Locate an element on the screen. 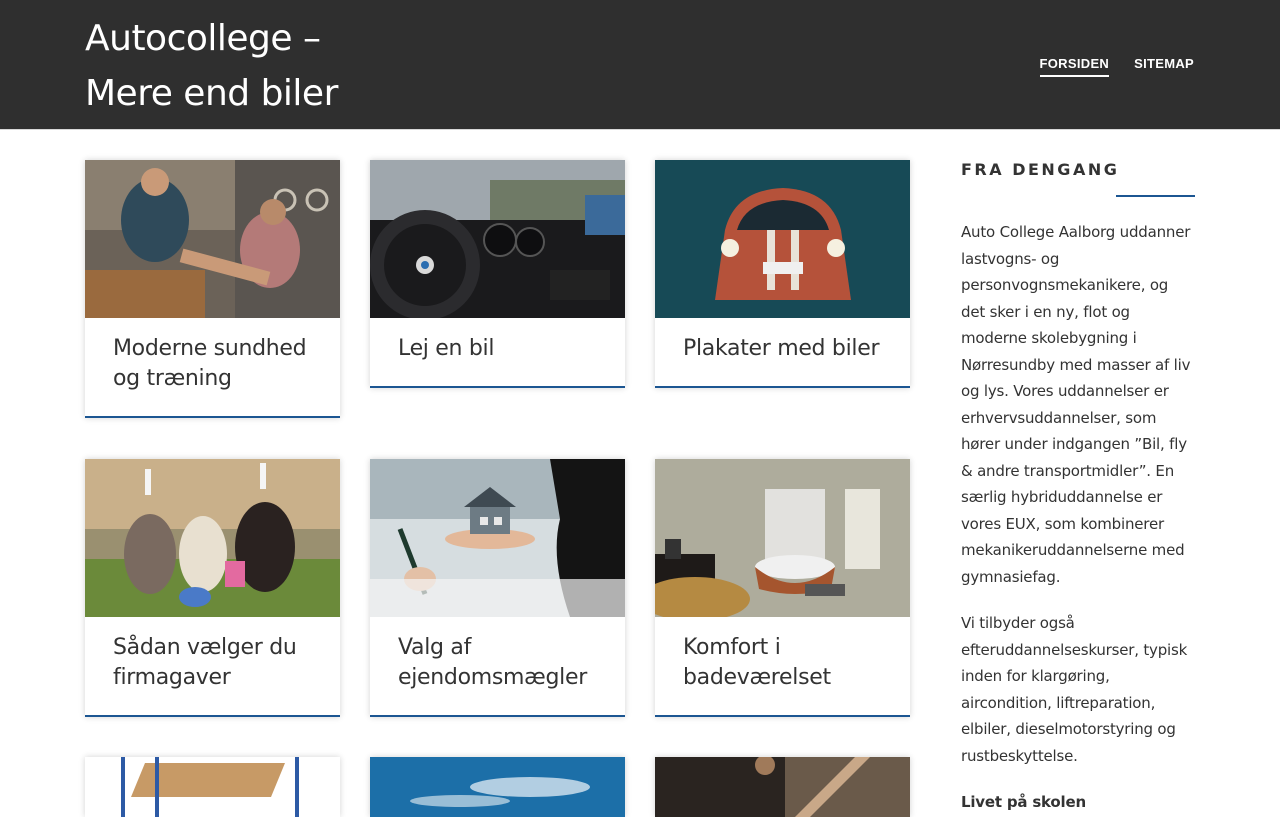  fitness-trainer-photo is located at coordinates (212, 239).